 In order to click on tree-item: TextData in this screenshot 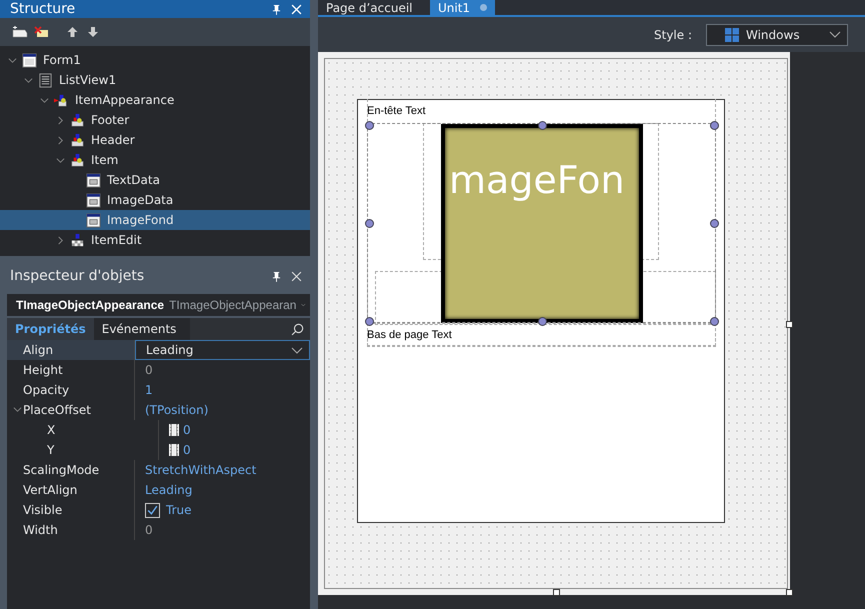, I will do `click(155, 180)`.